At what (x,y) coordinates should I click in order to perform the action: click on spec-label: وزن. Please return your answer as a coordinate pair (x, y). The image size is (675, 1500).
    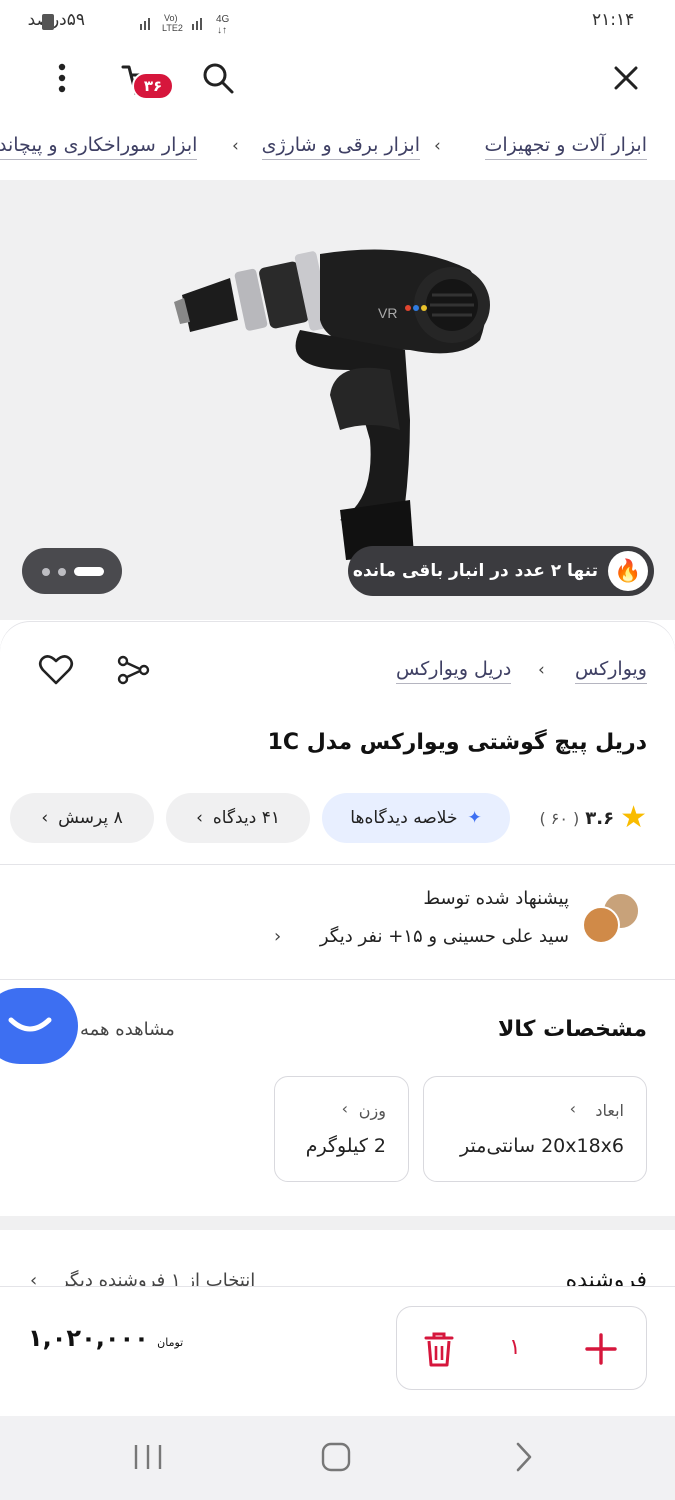
    Looking at the image, I should click on (372, 1110).